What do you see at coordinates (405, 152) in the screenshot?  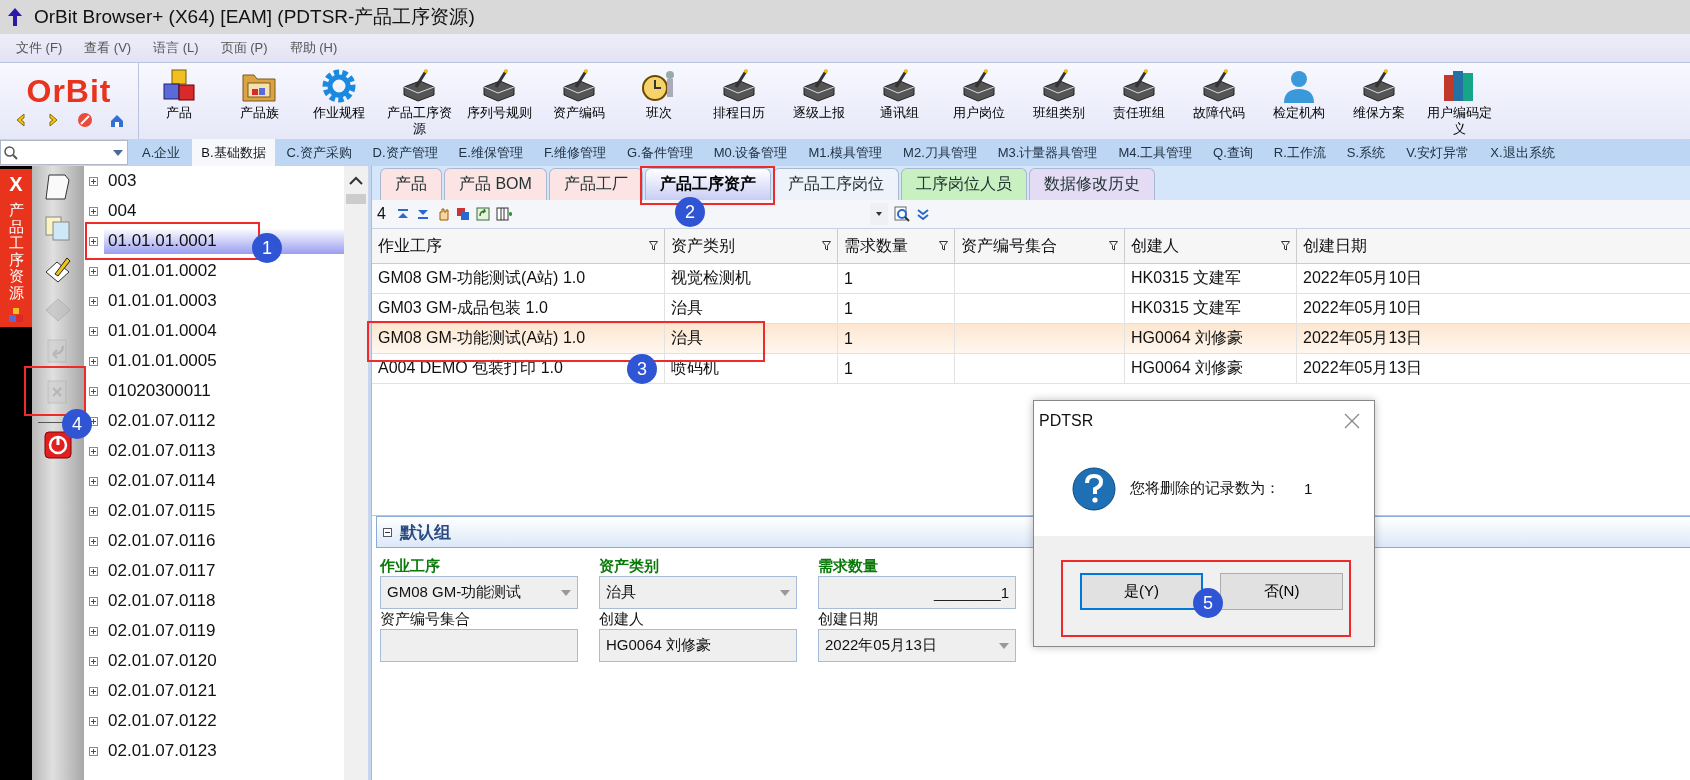 I see `module-tab: D.资产管理` at bounding box center [405, 152].